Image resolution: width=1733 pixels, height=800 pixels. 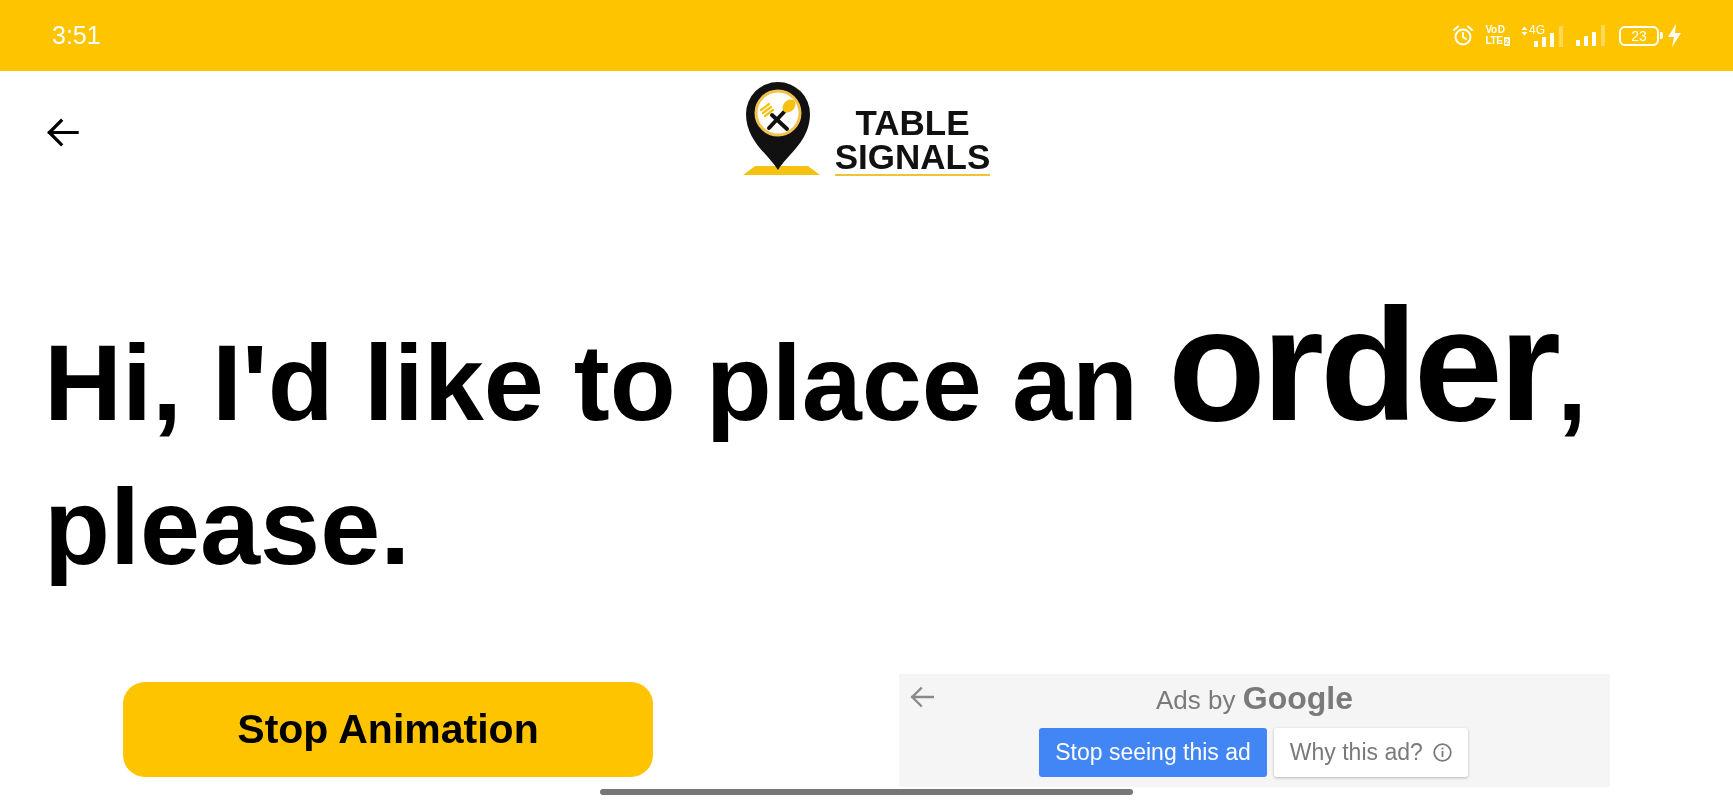 What do you see at coordinates (76, 35) in the screenshot?
I see `status-time: 3:51` at bounding box center [76, 35].